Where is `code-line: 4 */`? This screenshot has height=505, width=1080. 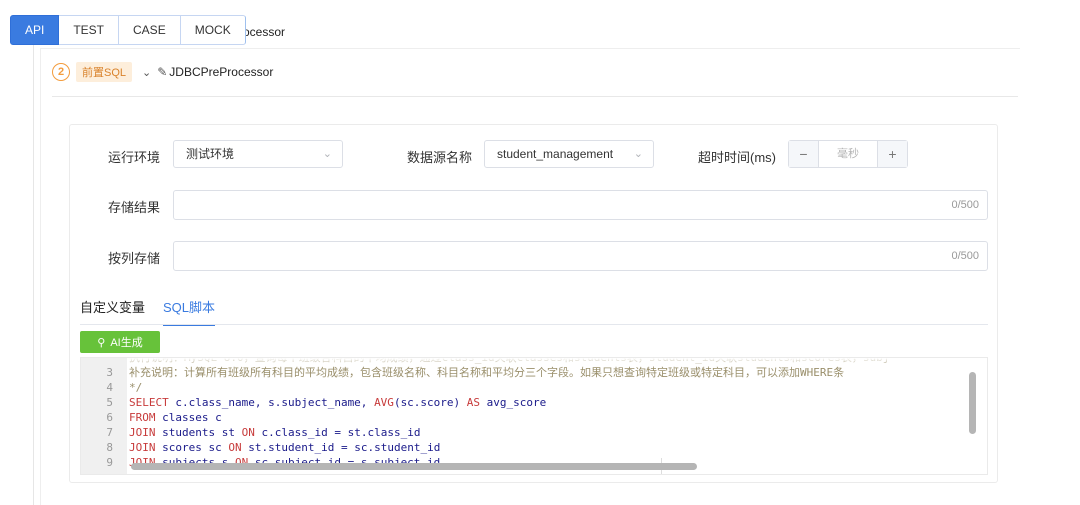 code-line: 4 */ is located at coordinates (534, 387).